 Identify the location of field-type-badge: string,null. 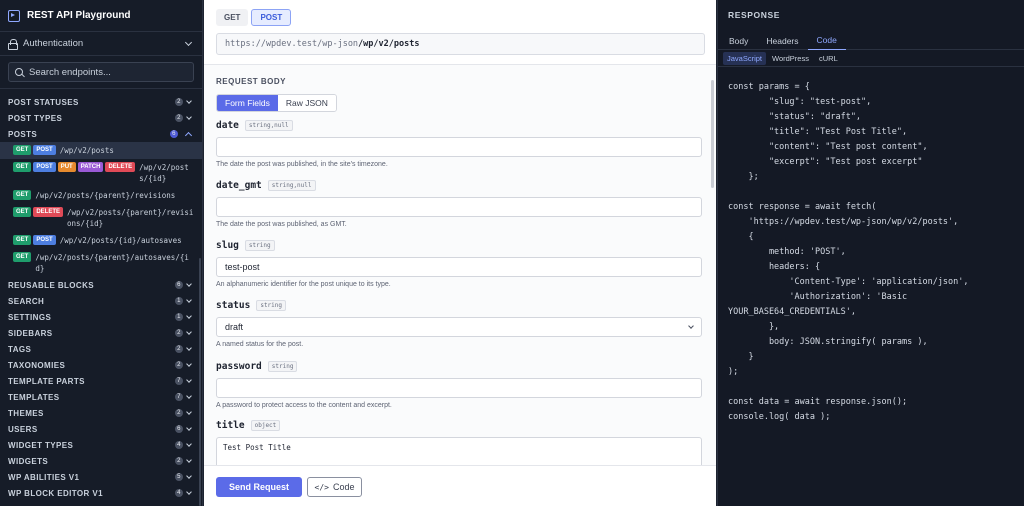
(291, 185).